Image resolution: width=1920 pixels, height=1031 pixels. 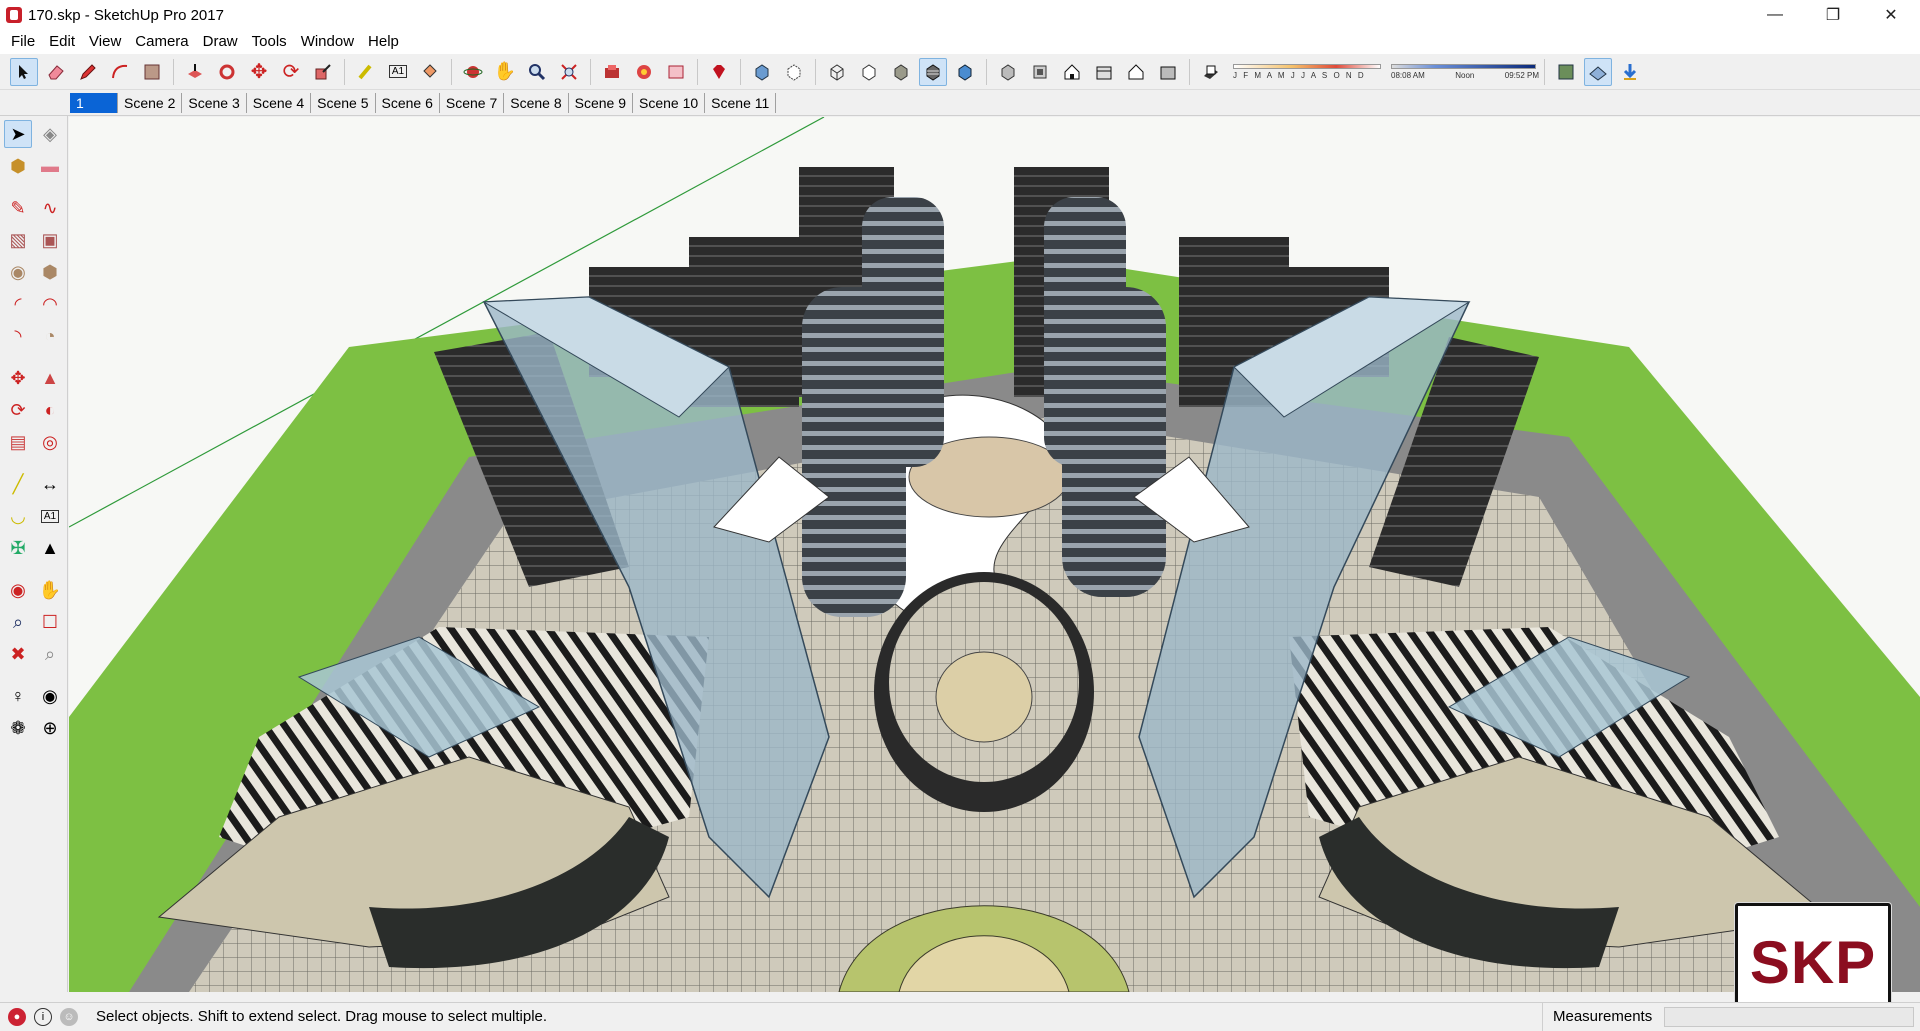 What do you see at coordinates (18, 166) in the screenshot?
I see `paint-bucket-tool: ⬢` at bounding box center [18, 166].